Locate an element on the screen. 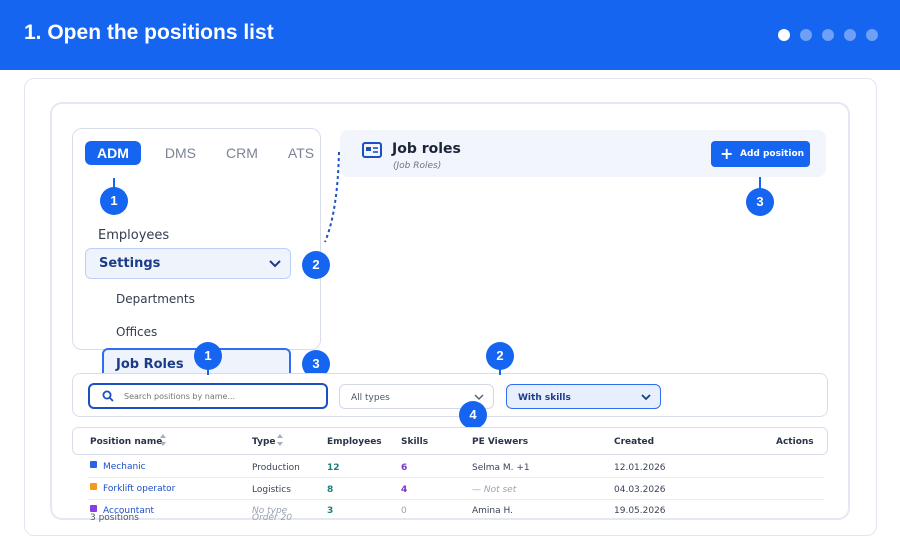 Image resolution: width=900 pixels, height=560 pixels. pe-viewers: — Not set is located at coordinates (494, 490).